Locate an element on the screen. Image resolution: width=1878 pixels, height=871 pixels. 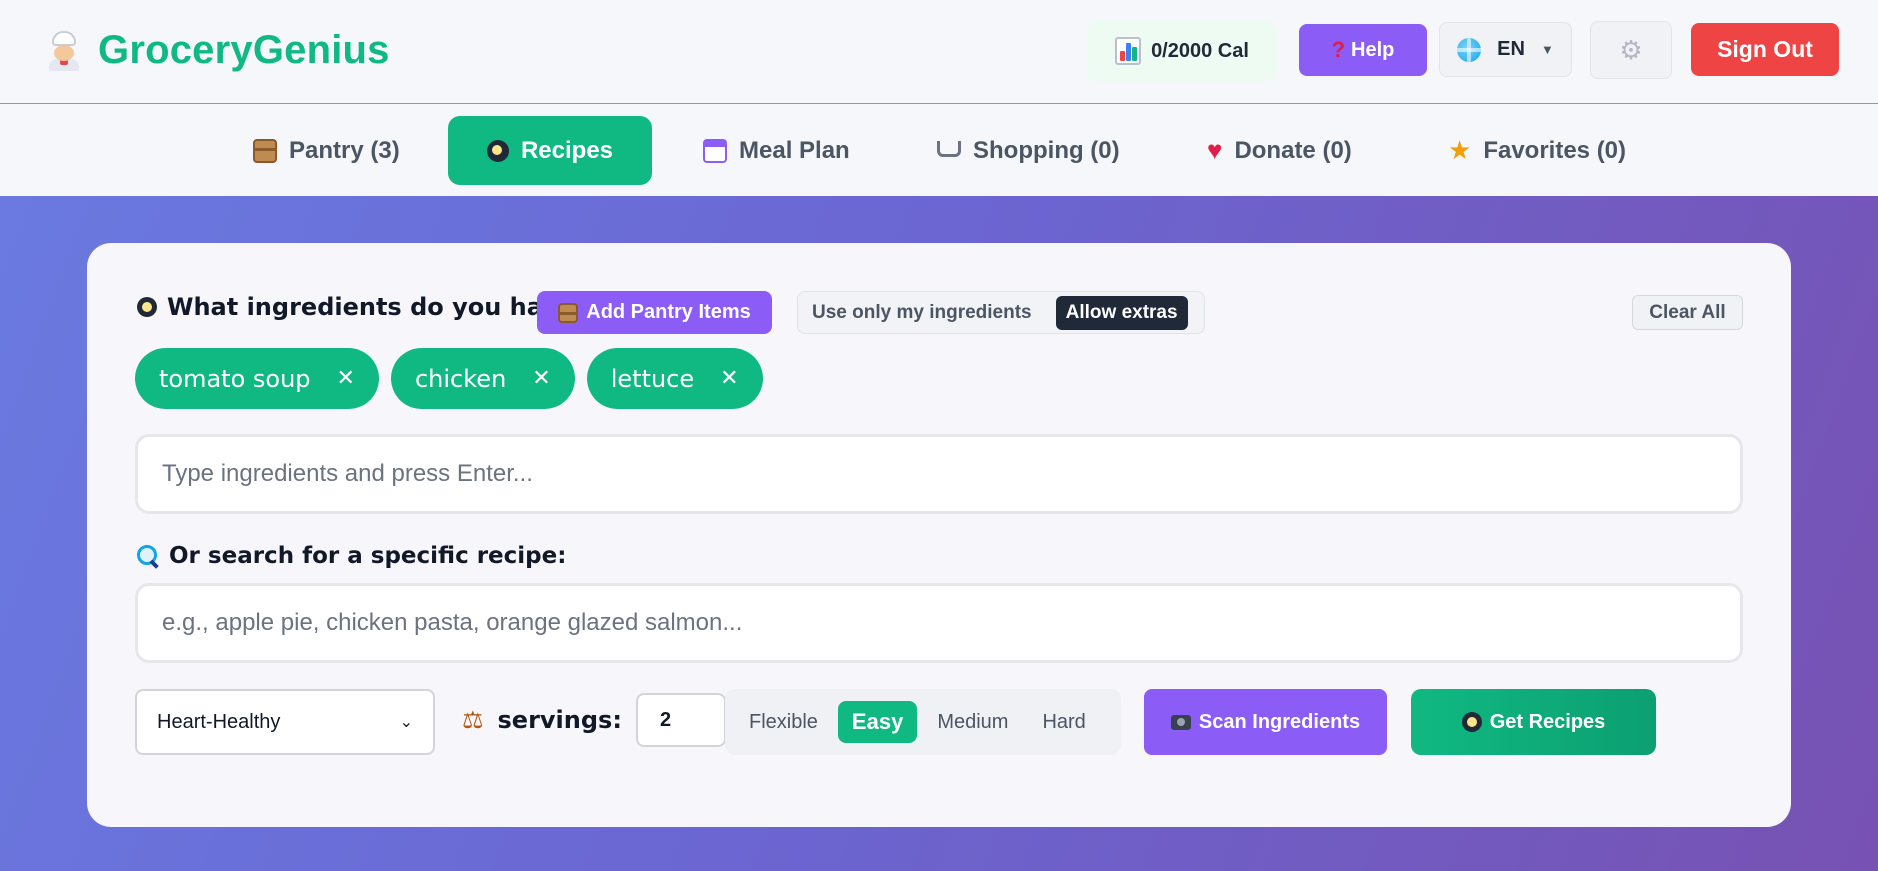
tab-donate: ♥ Donate (0) is located at coordinates (1279, 150).